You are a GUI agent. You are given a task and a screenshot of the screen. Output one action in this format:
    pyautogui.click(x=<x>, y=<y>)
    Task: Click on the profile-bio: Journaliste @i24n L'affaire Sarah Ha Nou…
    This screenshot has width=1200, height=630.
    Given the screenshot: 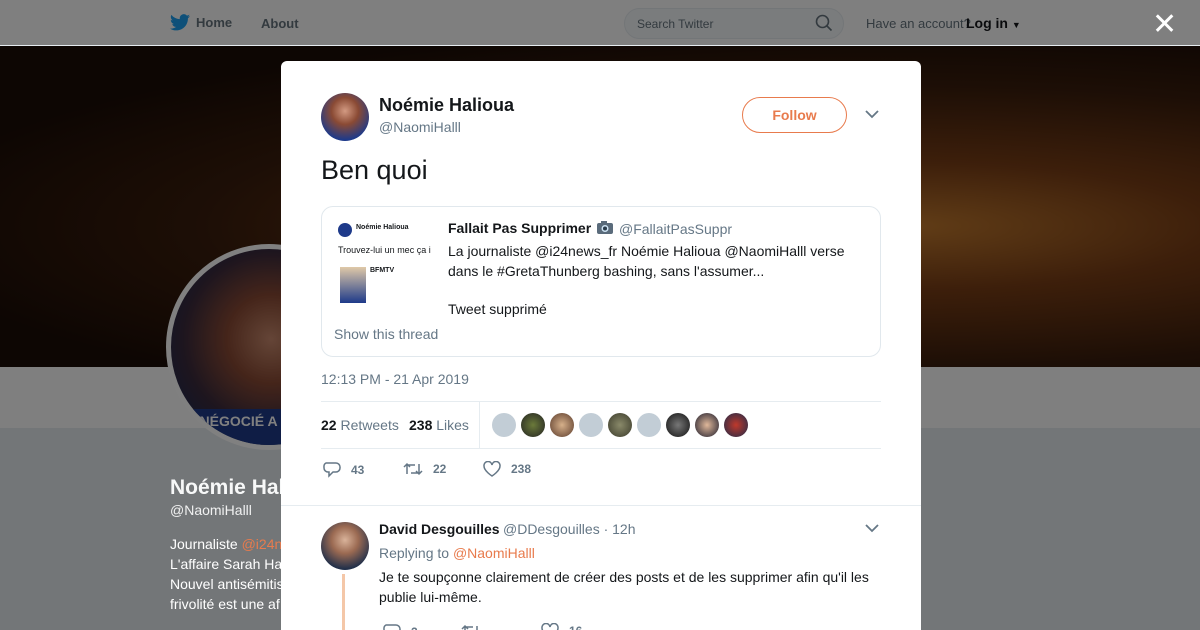 What is the action you would take?
    pyautogui.click(x=230, y=574)
    